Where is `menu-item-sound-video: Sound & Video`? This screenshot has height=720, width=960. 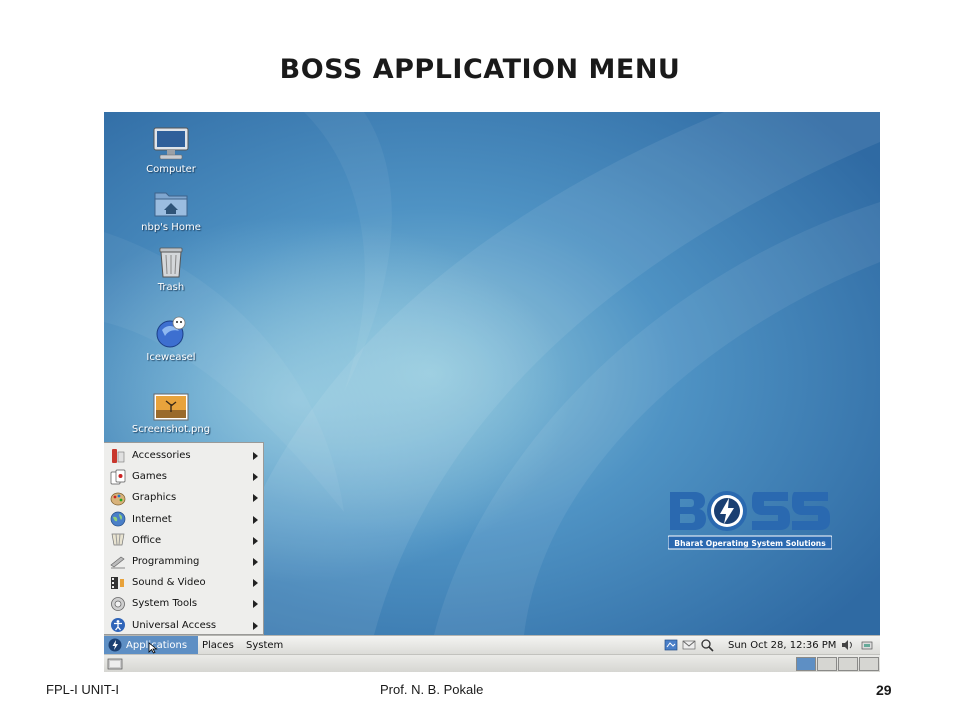 menu-item-sound-video: Sound & Video is located at coordinates (183, 582).